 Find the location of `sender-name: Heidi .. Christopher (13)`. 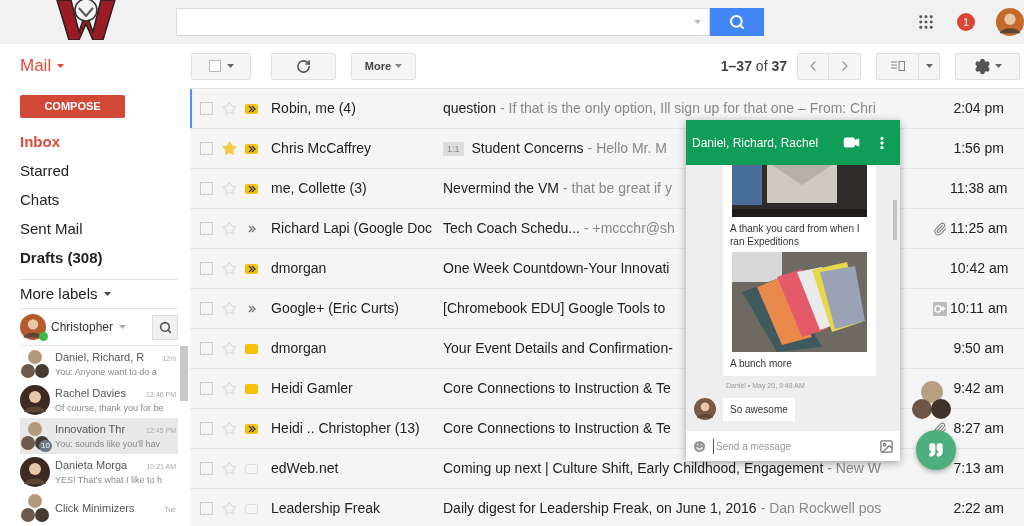

sender-name: Heidi .. Christopher (13) is located at coordinates (346, 428).